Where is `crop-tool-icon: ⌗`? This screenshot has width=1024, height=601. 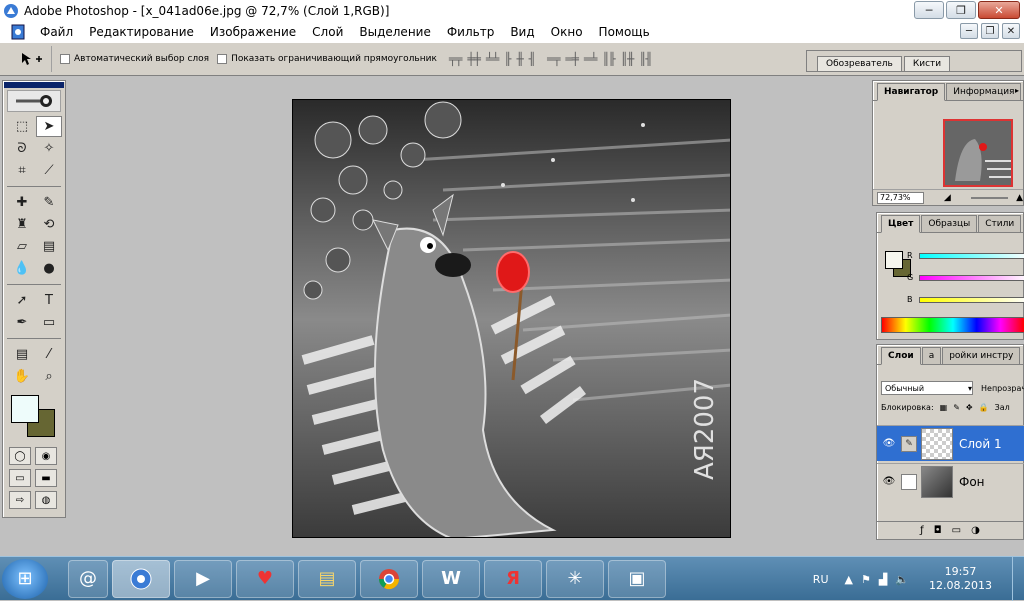 crop-tool-icon: ⌗ is located at coordinates (22, 170).